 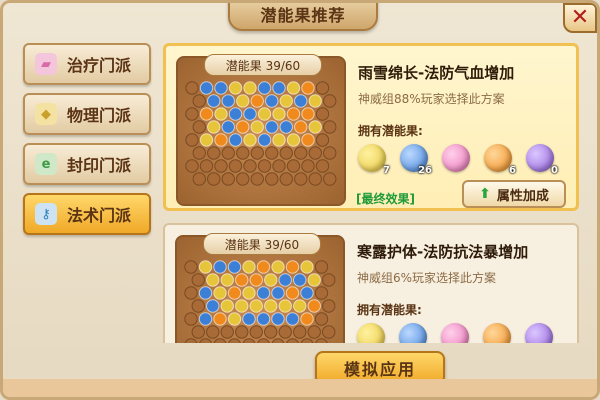 I want to click on purple-fruit-icon: 0, so click(x=542, y=160).